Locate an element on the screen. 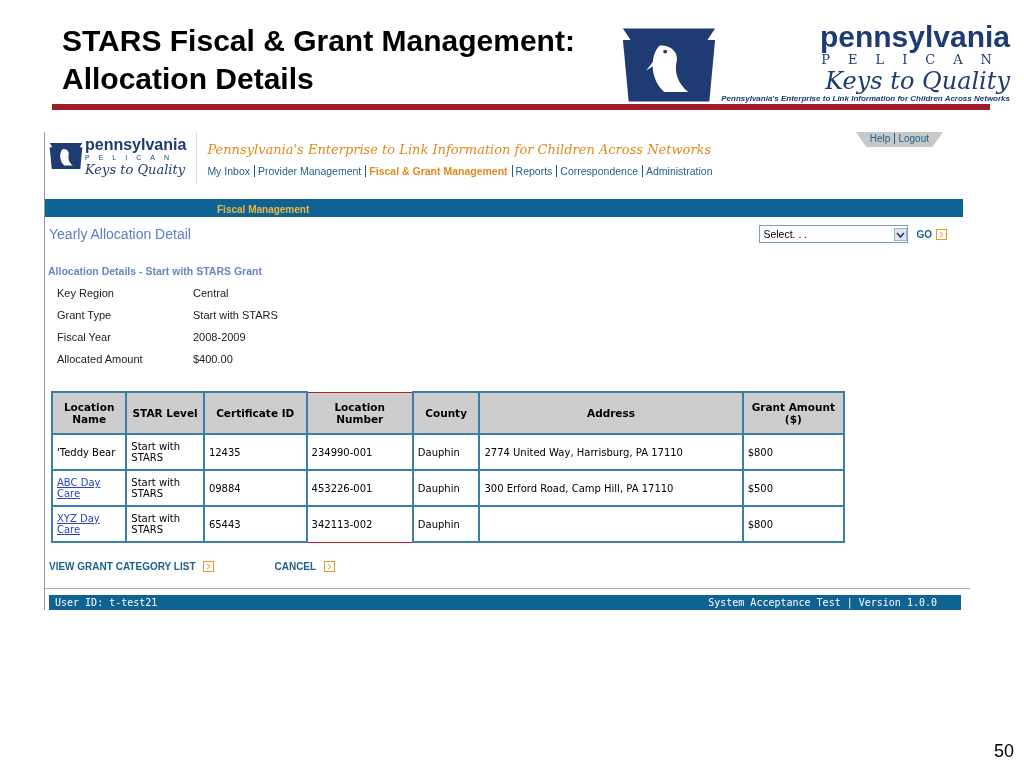 The image size is (1024, 768). table-cell-text: 12435 is located at coordinates (225, 452).